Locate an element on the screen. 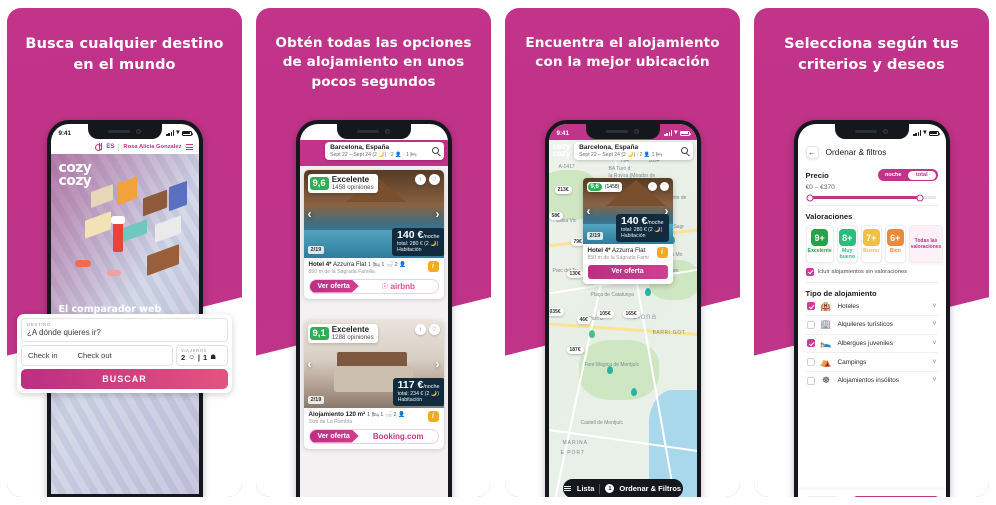 This screenshot has width=996, height=505. type-row-hoteles: 🏨 Hoteles ˅ is located at coordinates (871, 307).